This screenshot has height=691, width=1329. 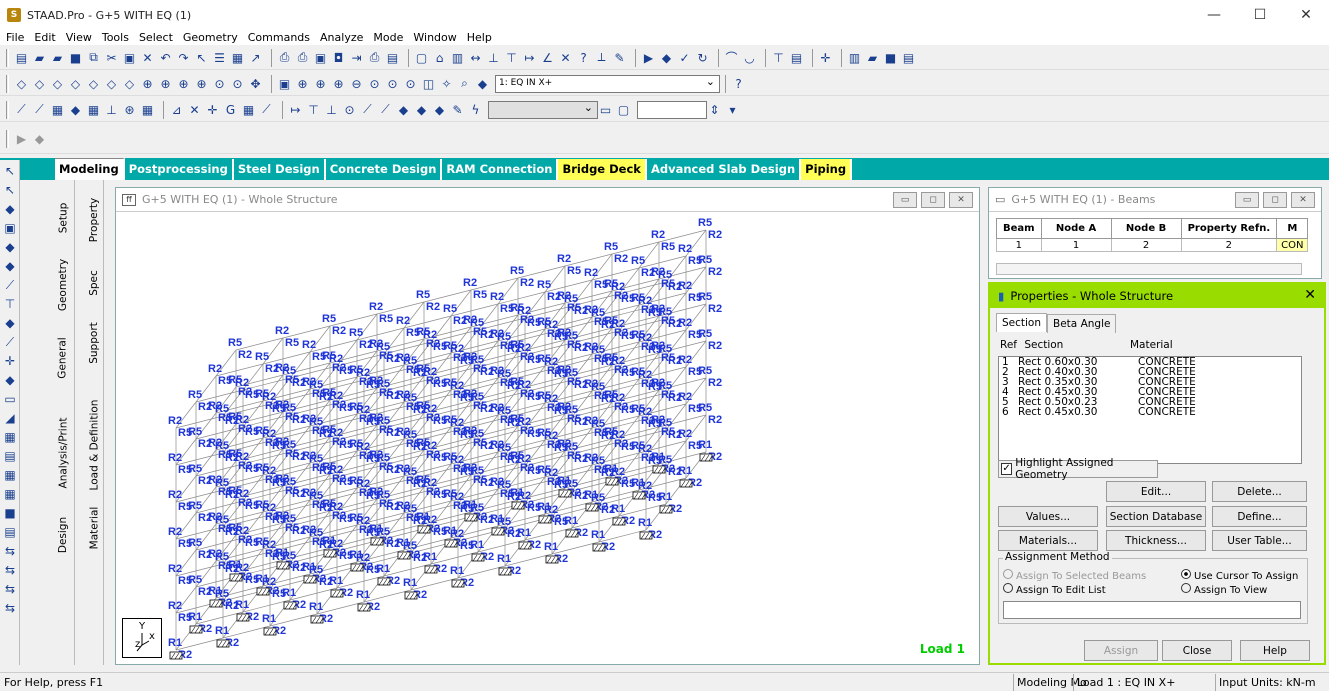 What do you see at coordinates (10, 532) in the screenshot?
I see `report-view-icon: ▤` at bounding box center [10, 532].